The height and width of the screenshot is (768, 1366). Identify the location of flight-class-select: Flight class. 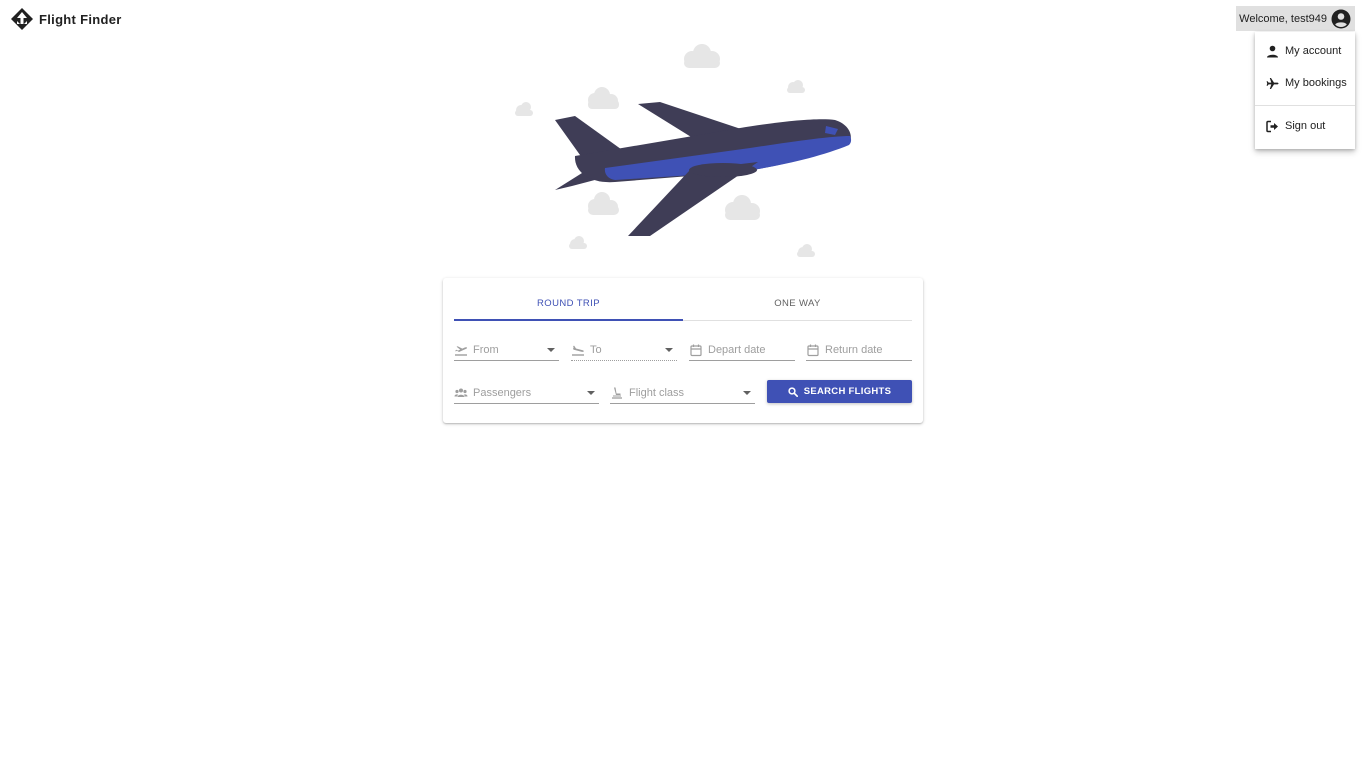
(682, 393).